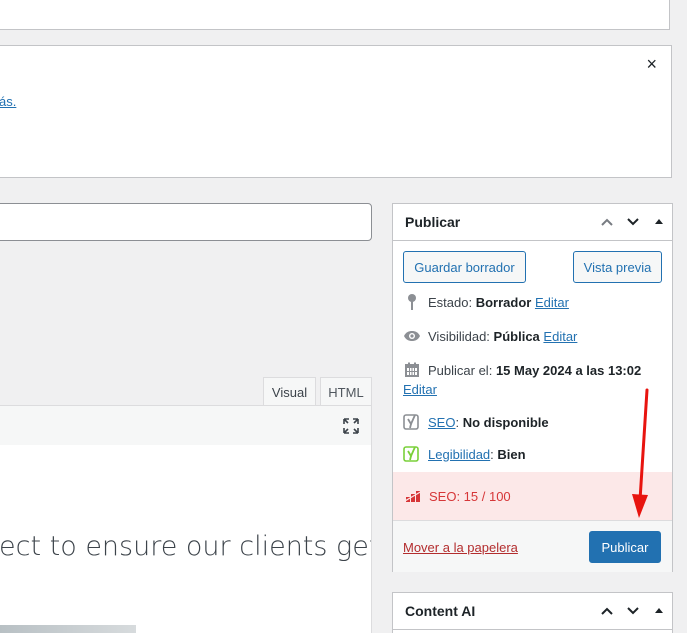  What do you see at coordinates (346, 391) in the screenshot?
I see `tab-html: HTML` at bounding box center [346, 391].